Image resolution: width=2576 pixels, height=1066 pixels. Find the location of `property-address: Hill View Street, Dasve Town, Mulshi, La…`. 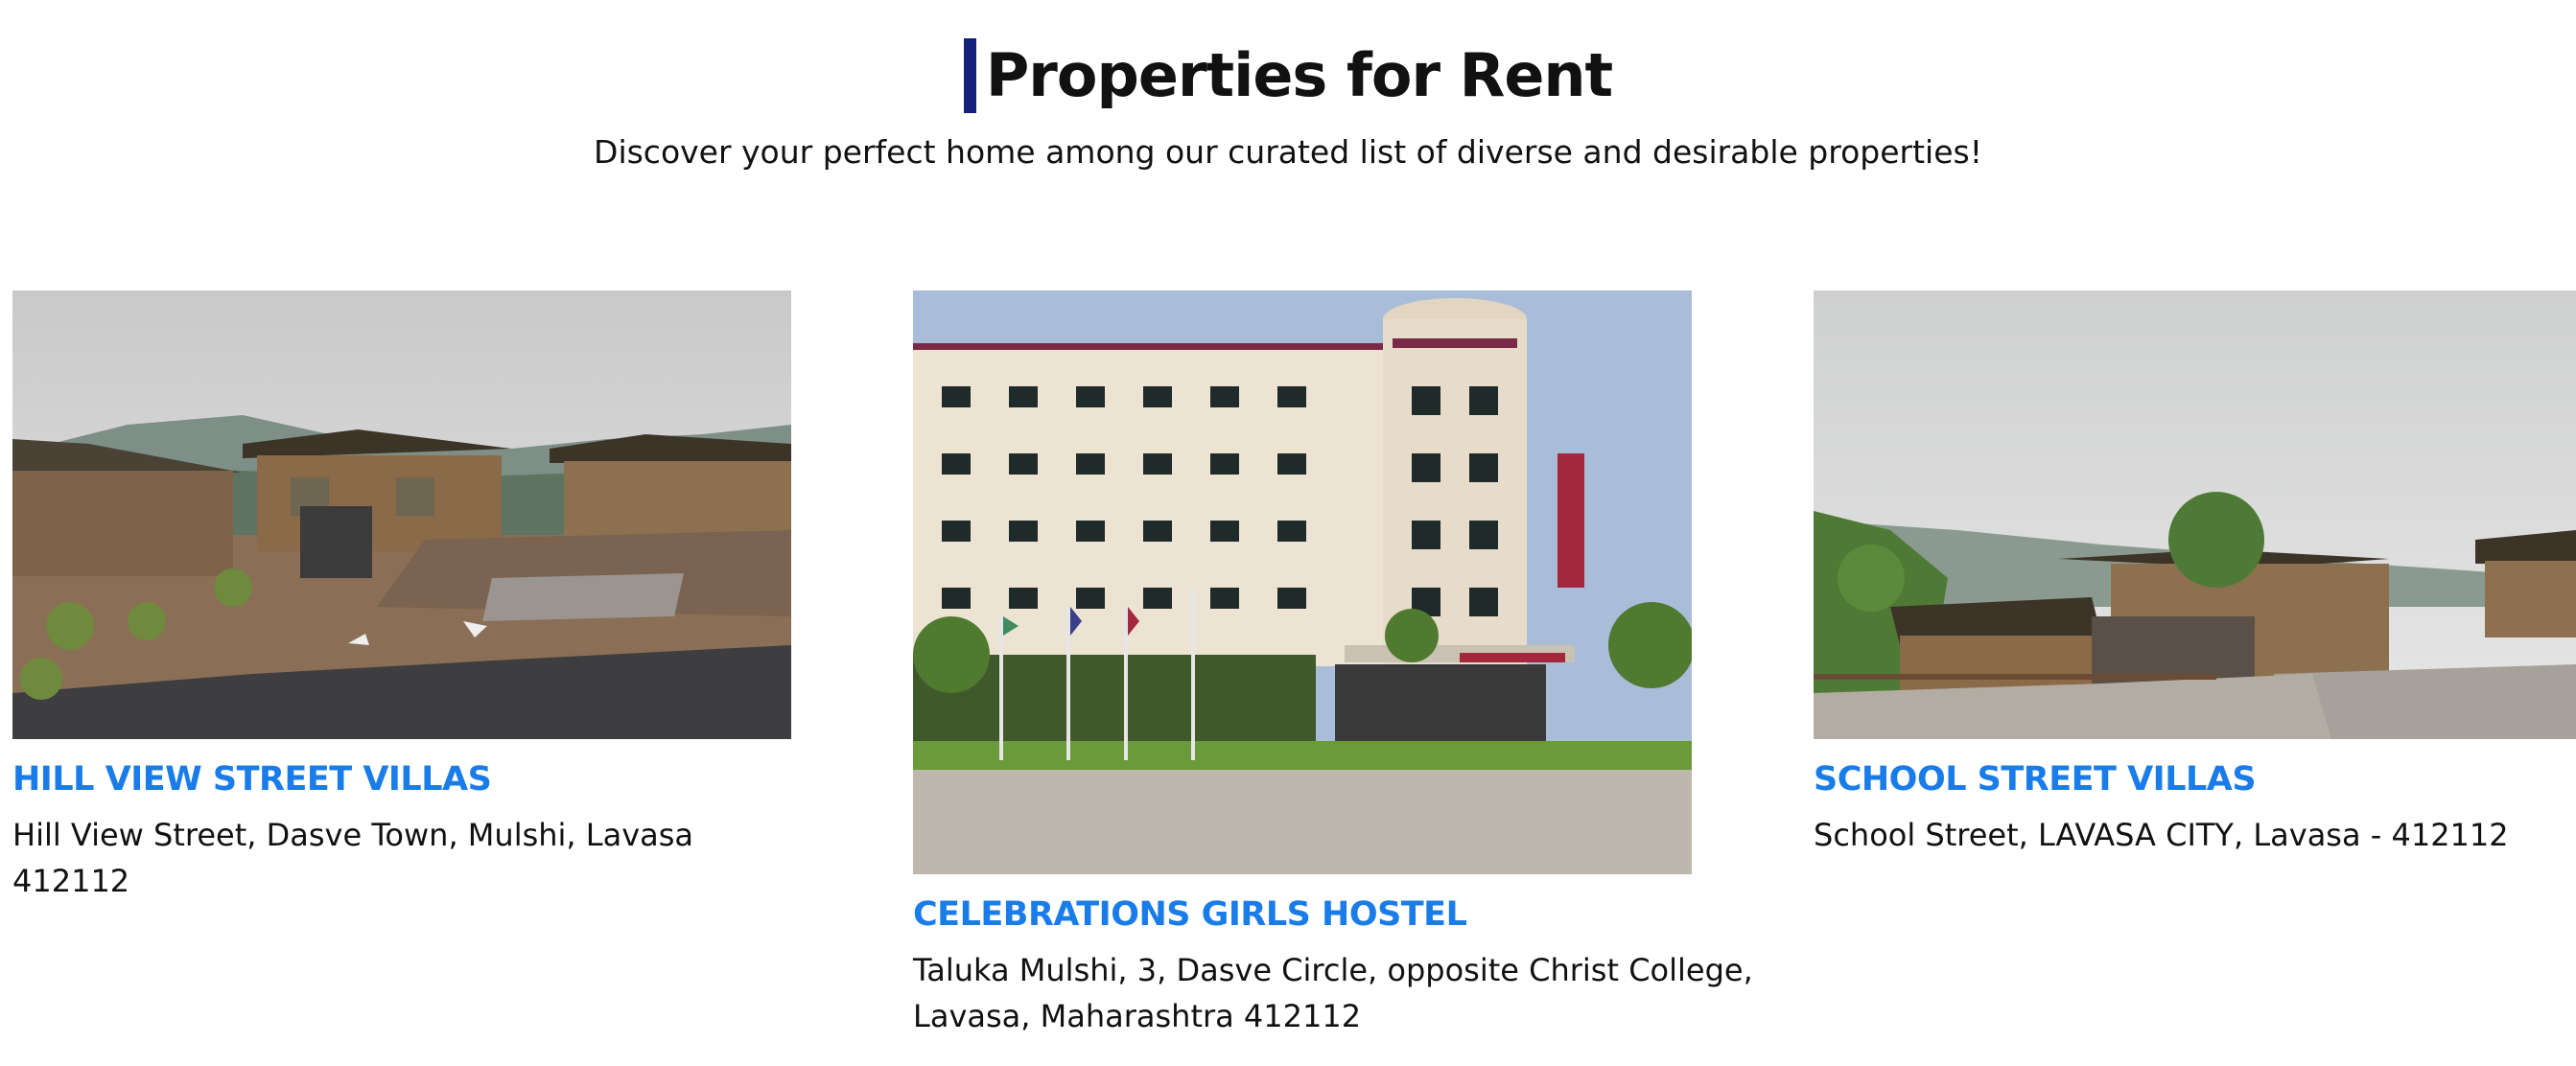

property-address: Hill View Street, Dasve Town, Mulshi, La… is located at coordinates (353, 858).